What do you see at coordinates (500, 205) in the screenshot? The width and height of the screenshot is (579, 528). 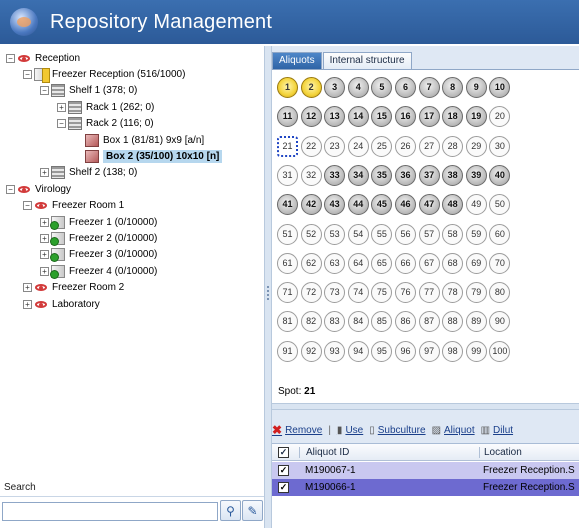 I see `well-50: 50` at bounding box center [500, 205].